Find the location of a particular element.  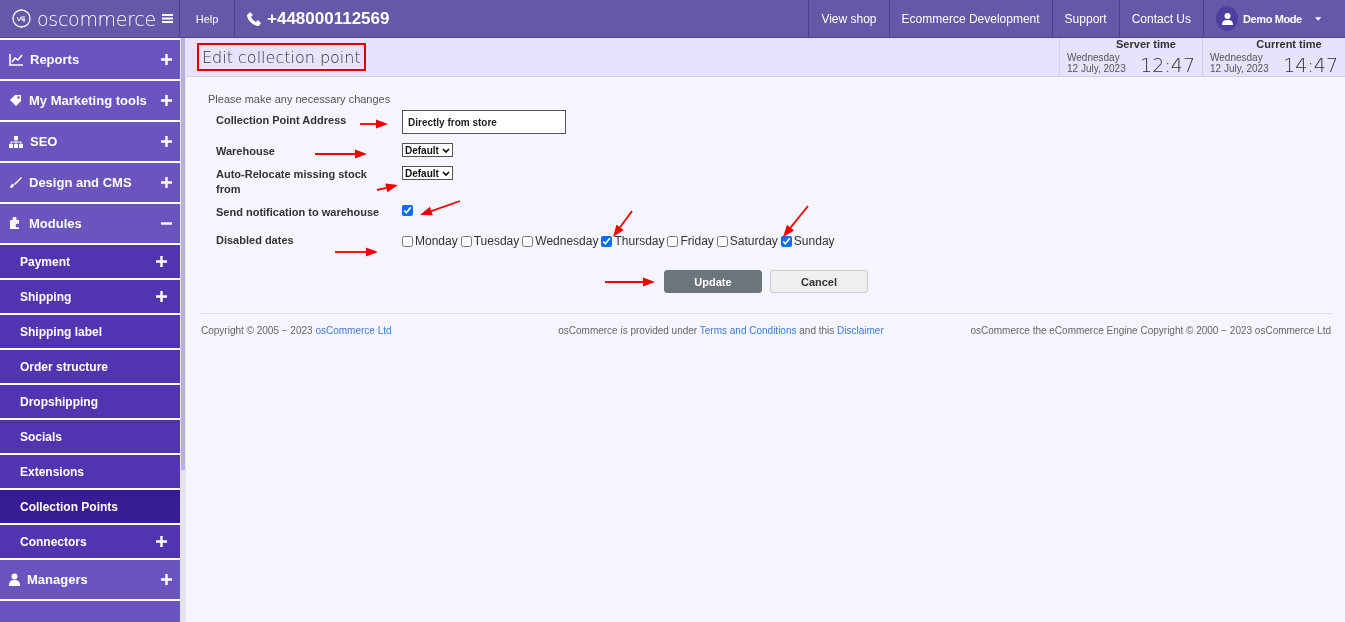

nav-link: Contact Us is located at coordinates (1160, 18).